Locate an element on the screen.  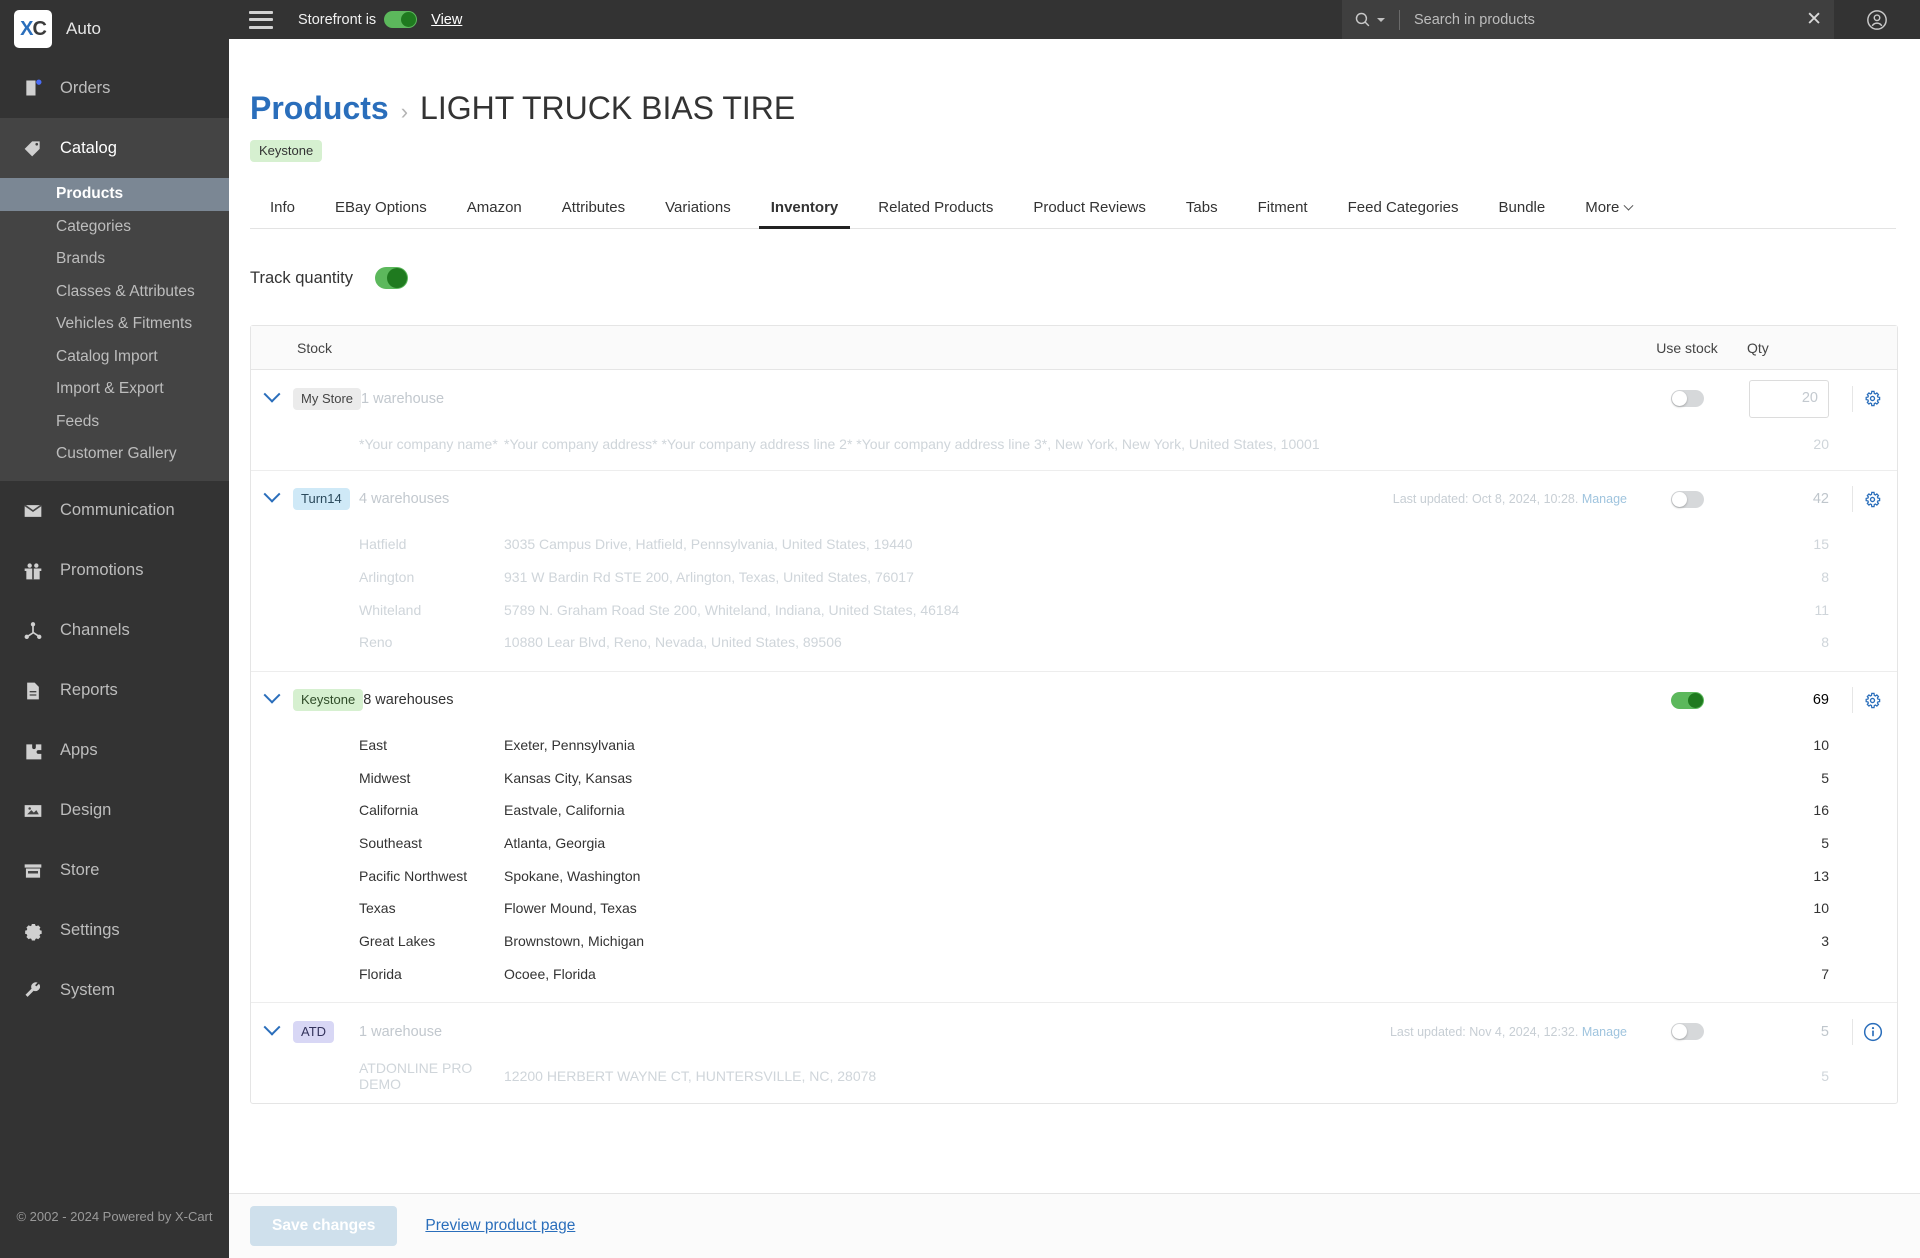
breadcrumb-products-link: Products is located at coordinates (319, 108).